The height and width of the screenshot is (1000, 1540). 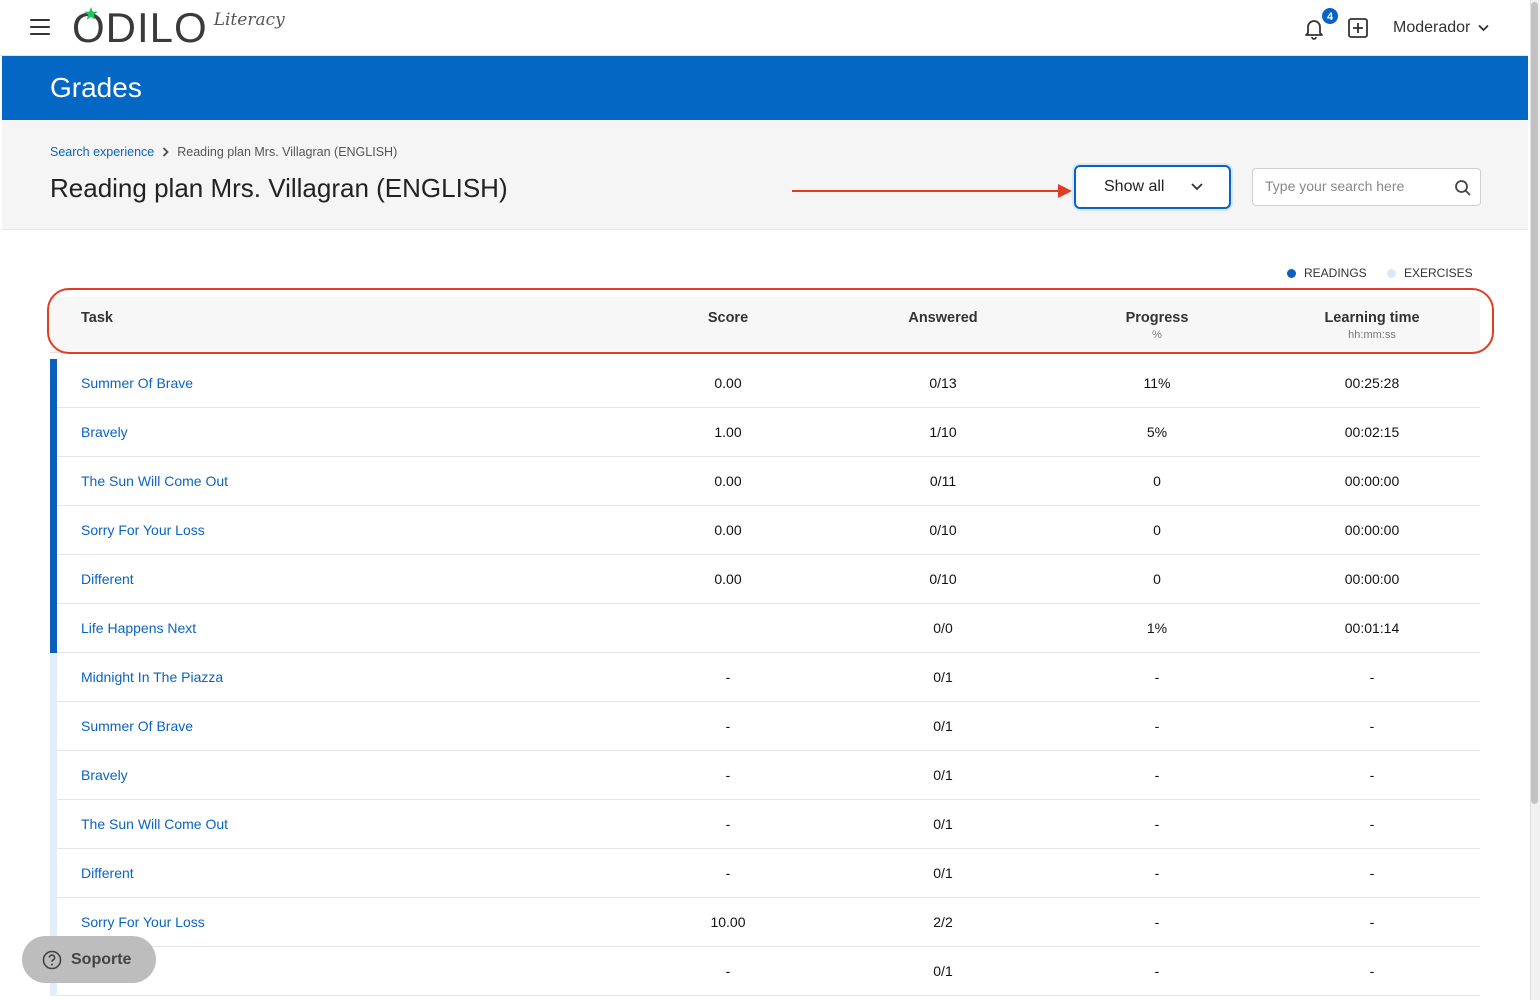 What do you see at coordinates (52, 959) in the screenshot?
I see `help-icon` at bounding box center [52, 959].